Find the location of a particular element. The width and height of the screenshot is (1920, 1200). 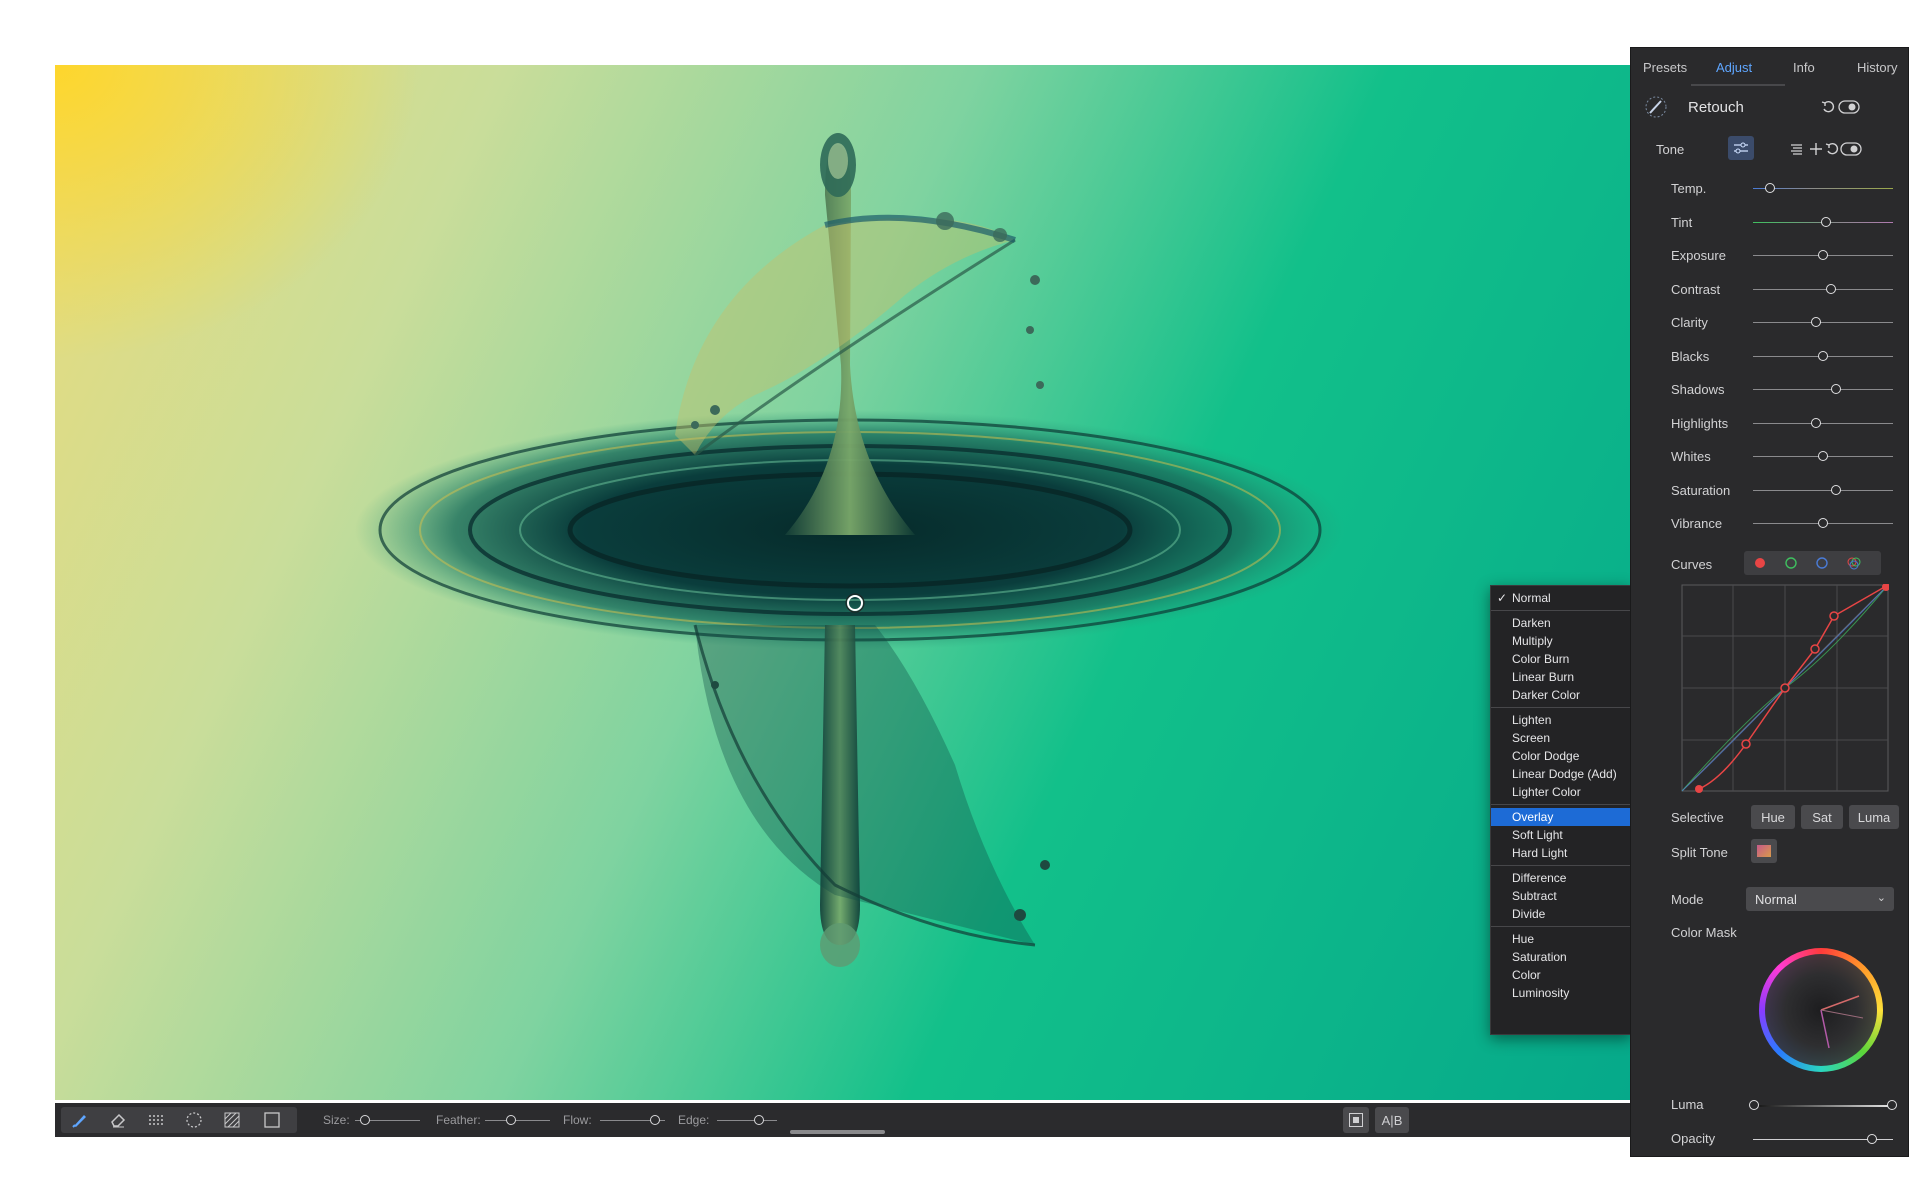

brush-icon is located at coordinates (80, 1120).